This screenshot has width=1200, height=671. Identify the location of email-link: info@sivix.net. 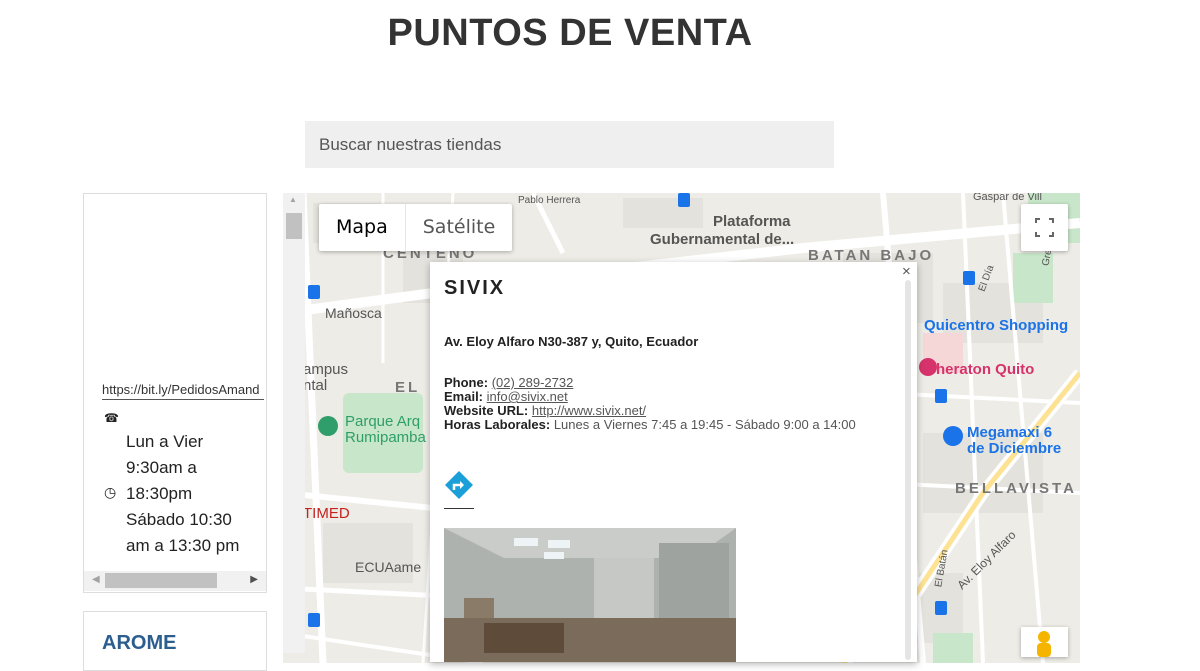
(527, 396).